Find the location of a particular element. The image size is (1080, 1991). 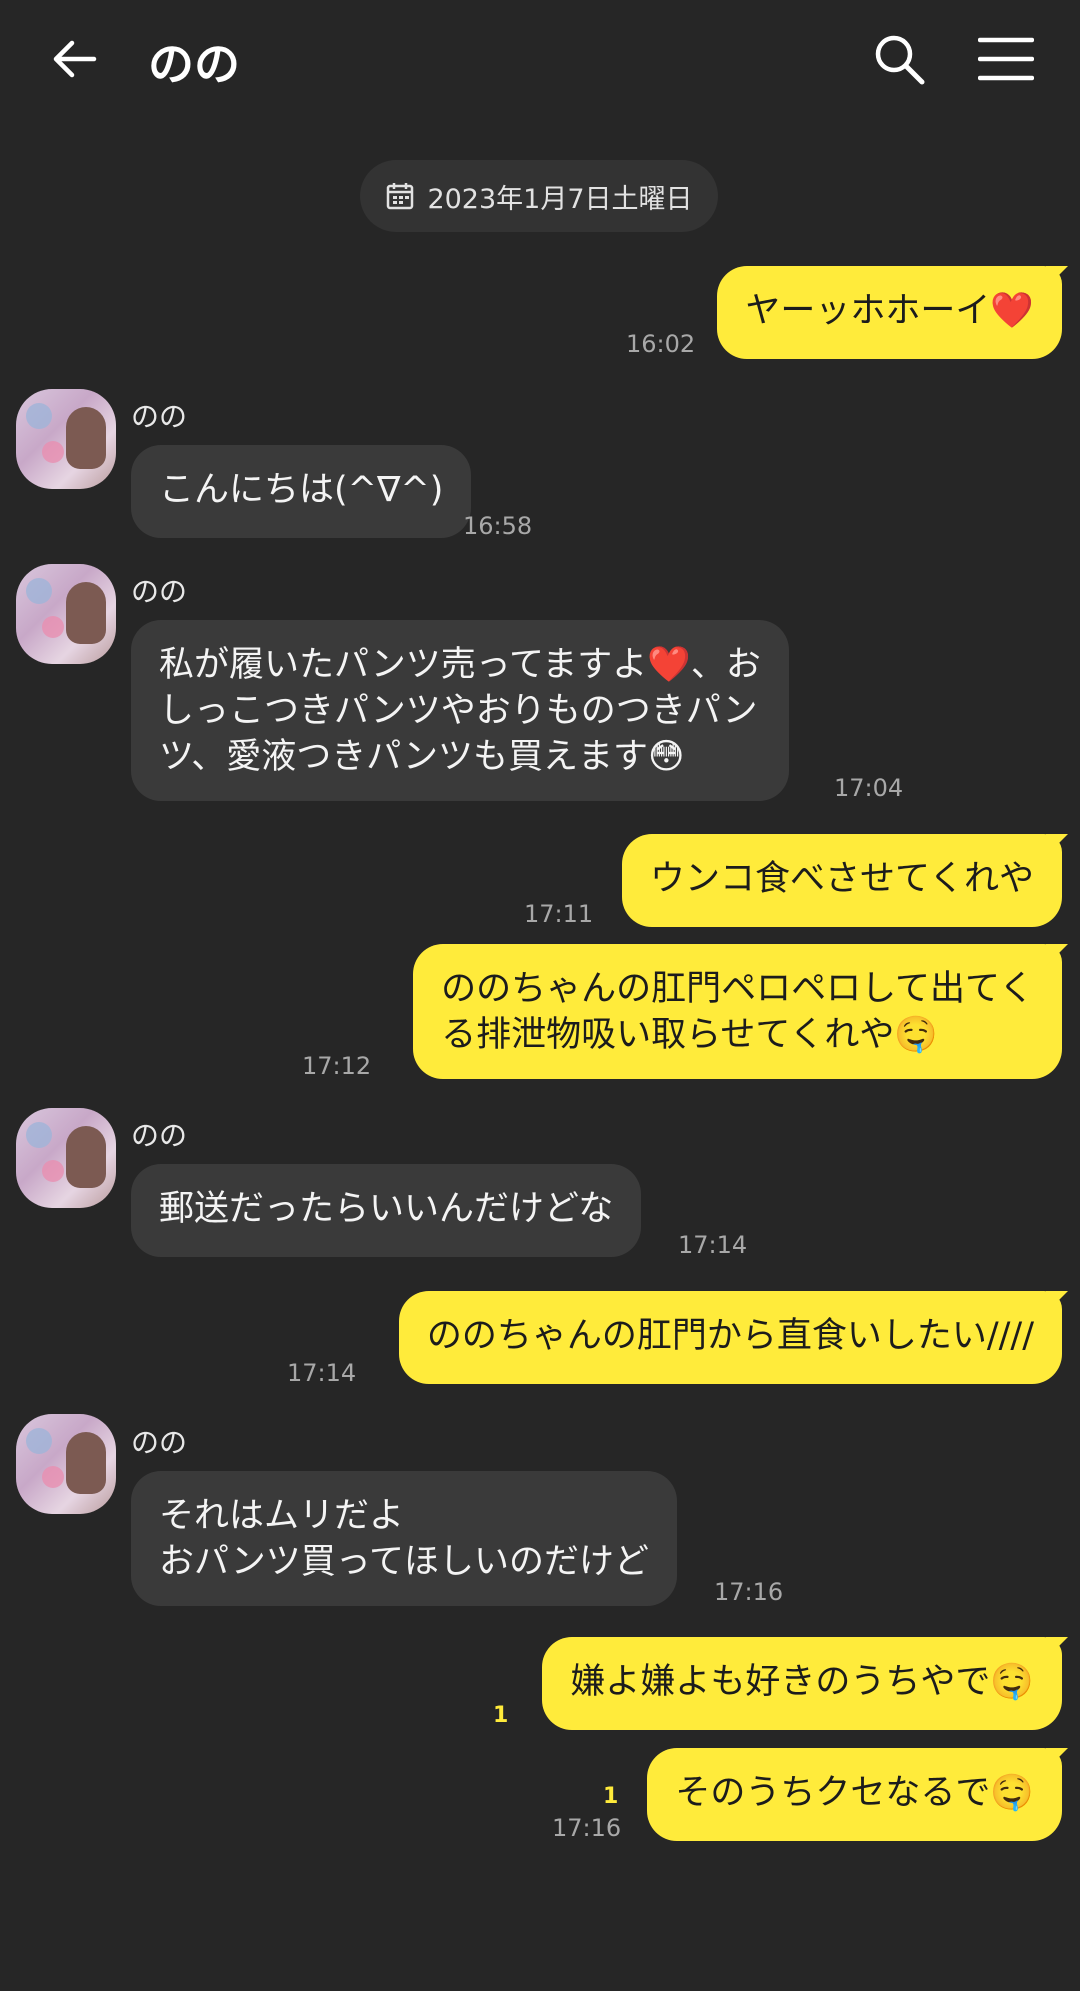

outgoing-message: ののちゃんの肛門から直食いしたい//// is located at coordinates (730, 1337).